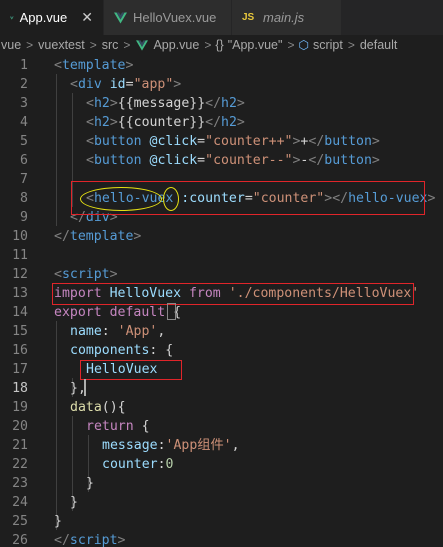 This screenshot has height=547, width=443. I want to click on tab-app-vue: App.vue ✕, so click(52, 17).